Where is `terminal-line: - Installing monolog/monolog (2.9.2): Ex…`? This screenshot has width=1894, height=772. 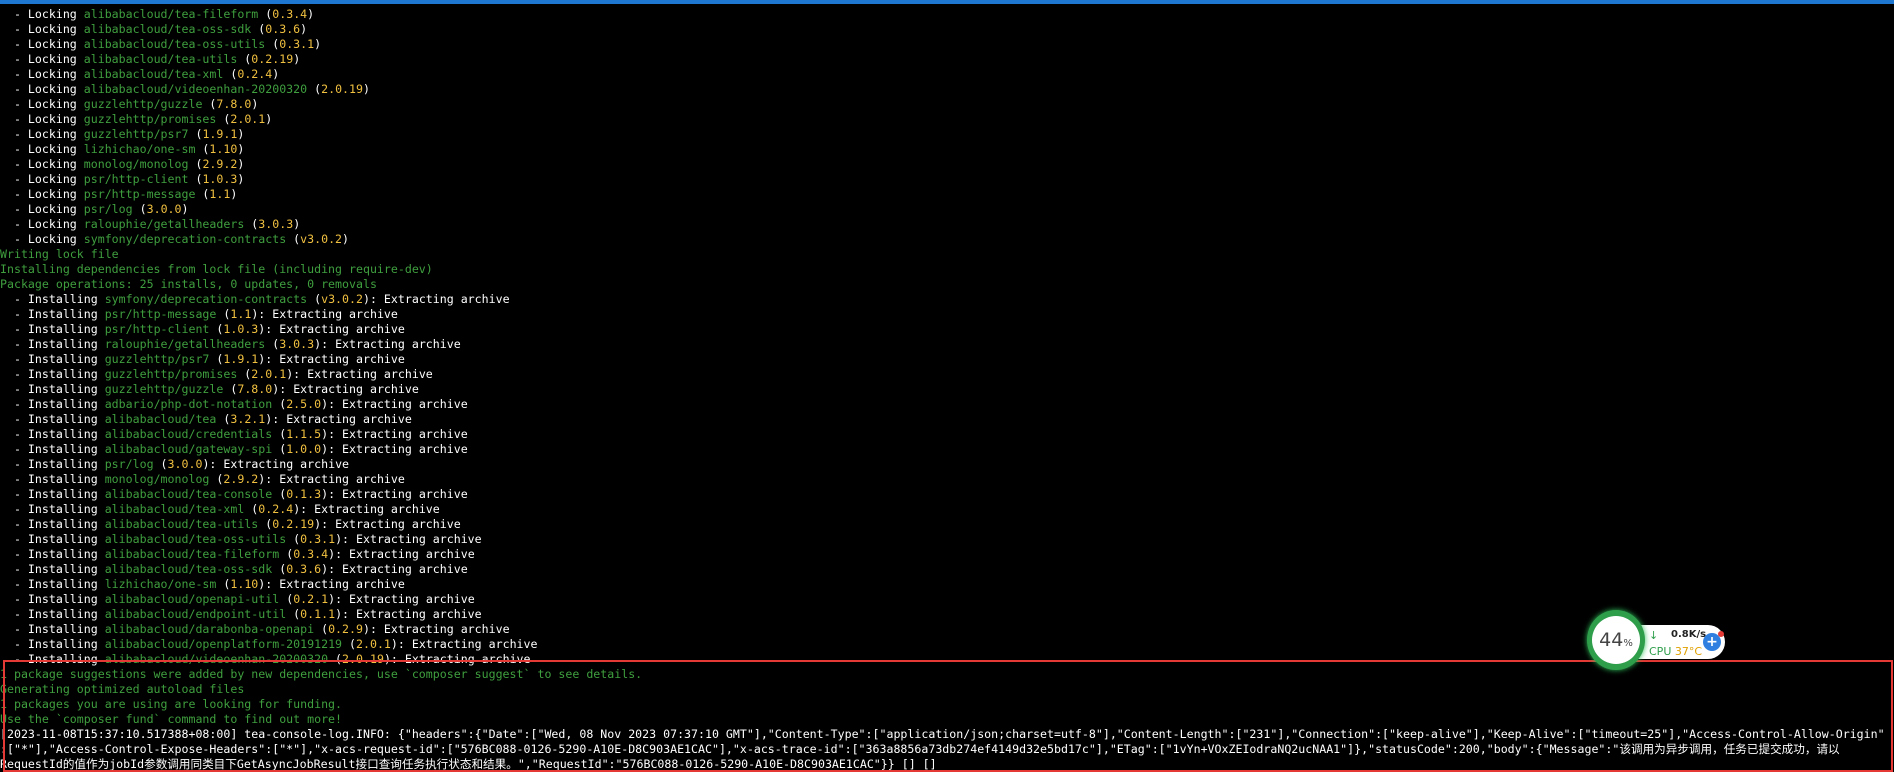
terminal-line: - Installing monolog/monolog (2.9.2): Ex… is located at coordinates (947, 479).